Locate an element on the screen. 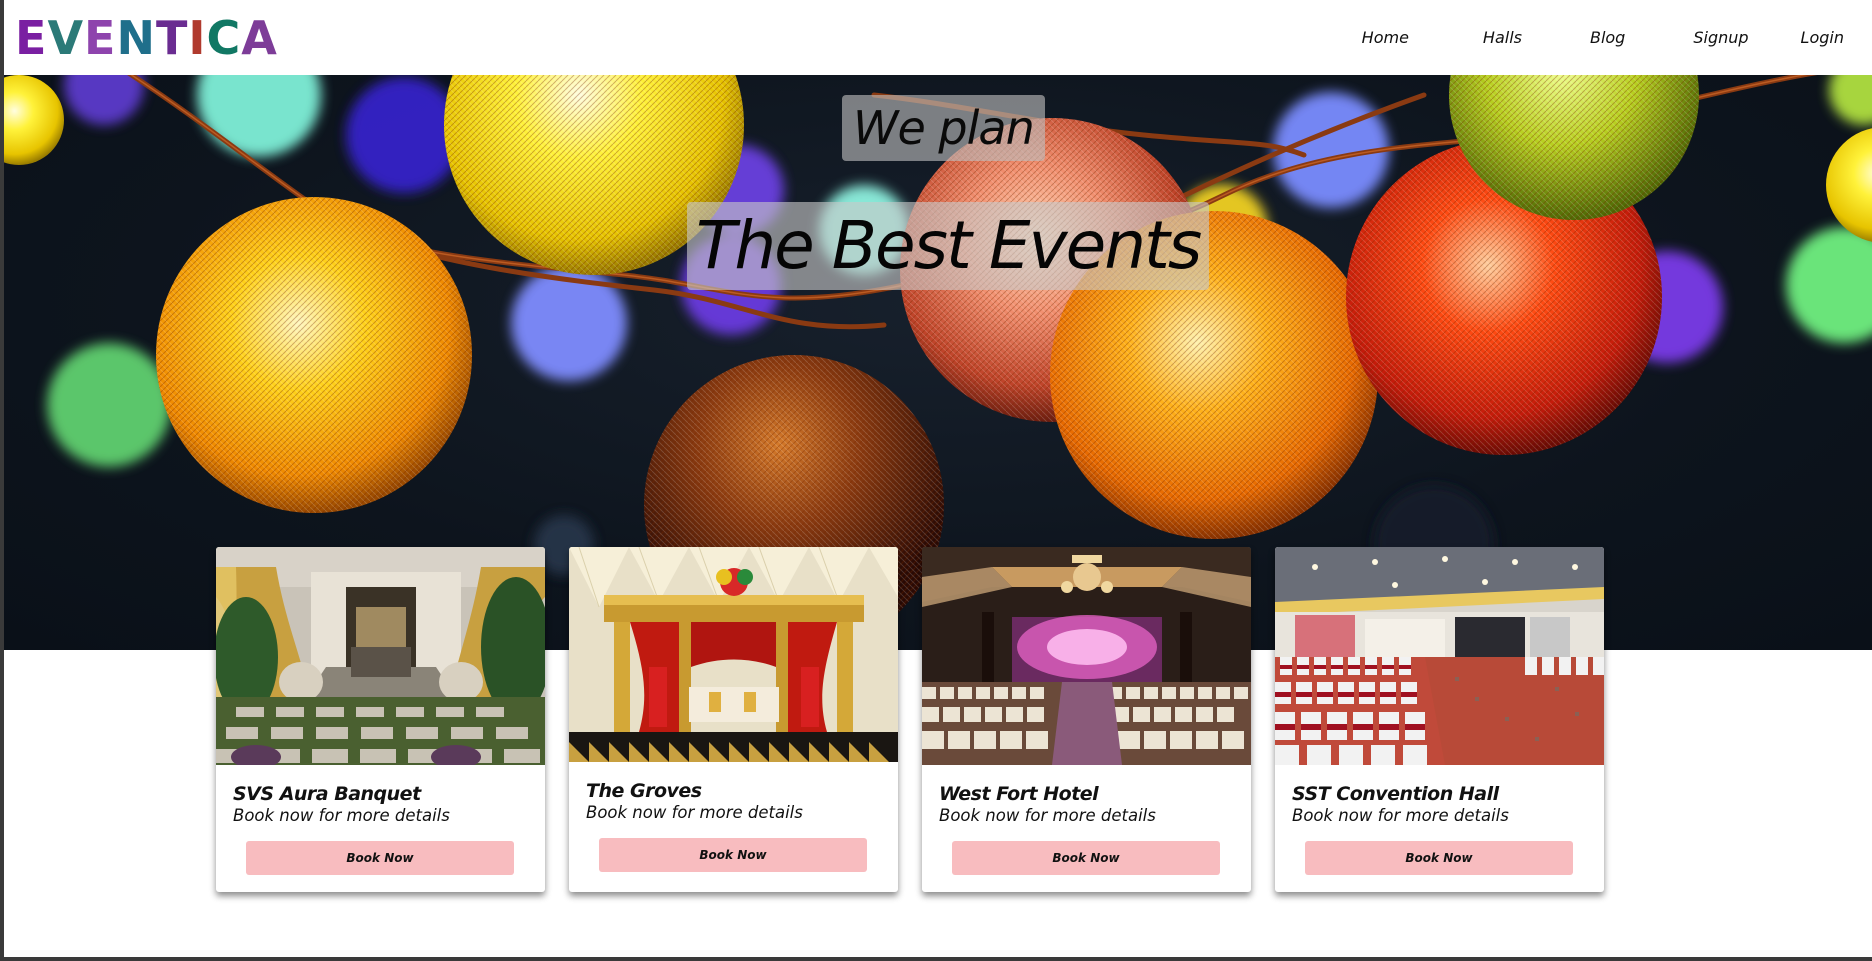 The height and width of the screenshot is (961, 1872). nav-link-halls: Halls is located at coordinates (1502, 37).